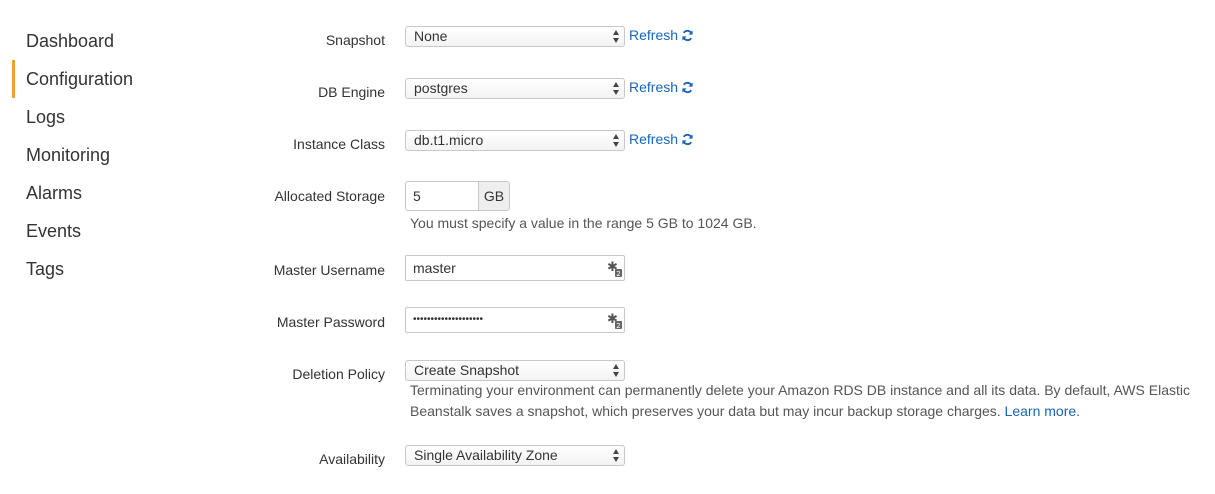  I want to click on instance-class-select: db.t1.micro, so click(515, 140).